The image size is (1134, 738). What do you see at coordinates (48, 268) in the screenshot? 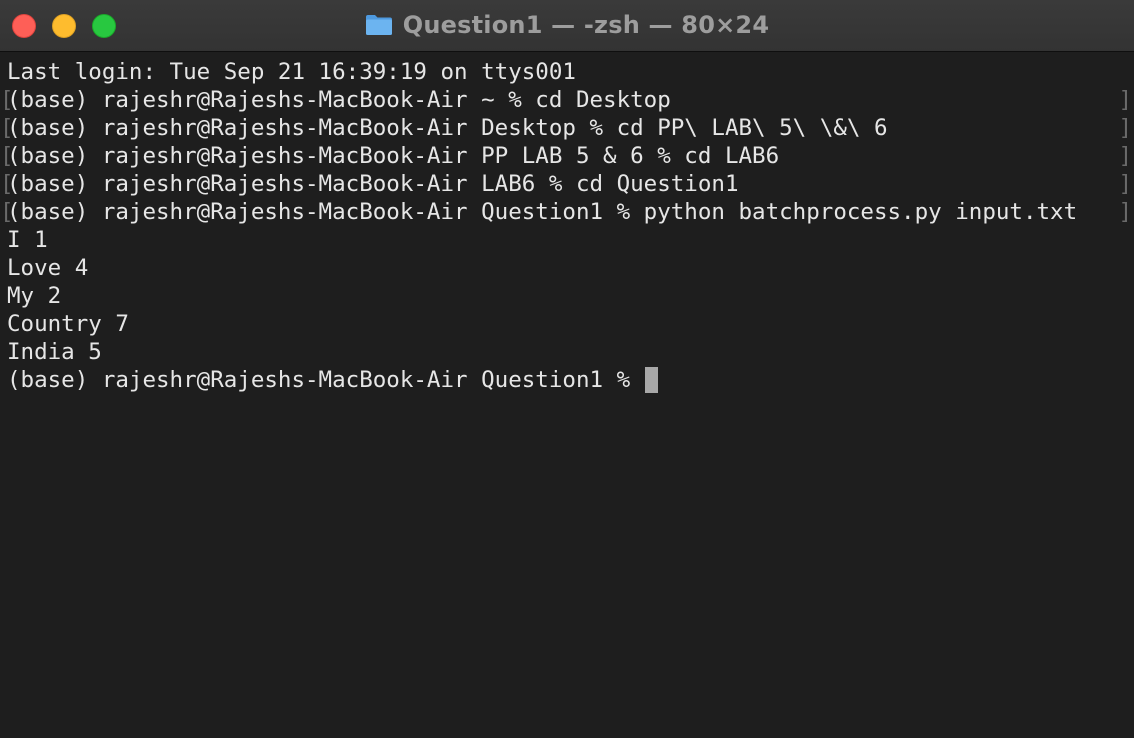
I see `output-line: Love 4` at bounding box center [48, 268].